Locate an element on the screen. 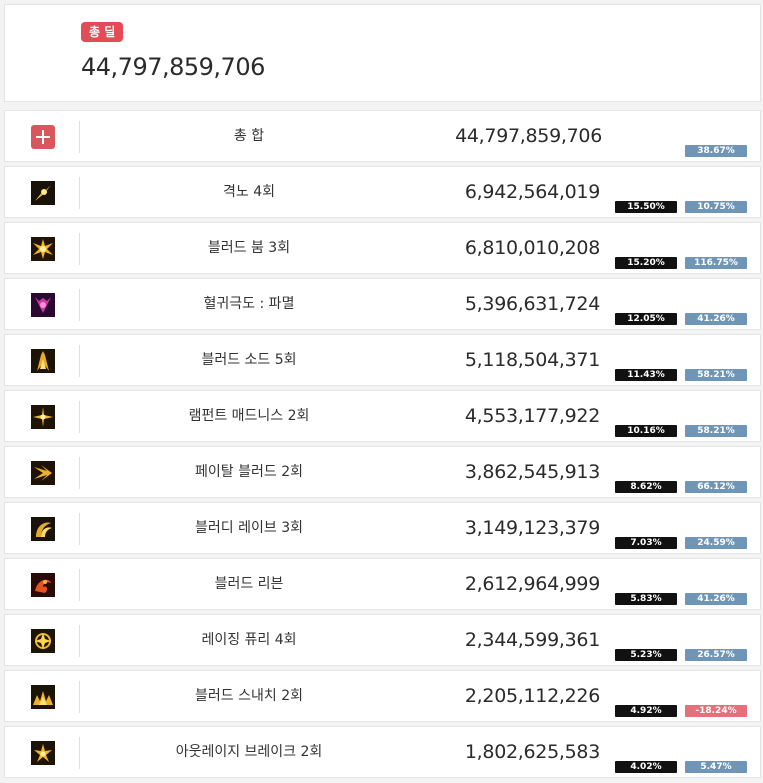 This screenshot has width=763, height=783. skill-row: 램펀트 매드니스 2회 4,553,177,922 10.16% 58.21% is located at coordinates (382, 416).